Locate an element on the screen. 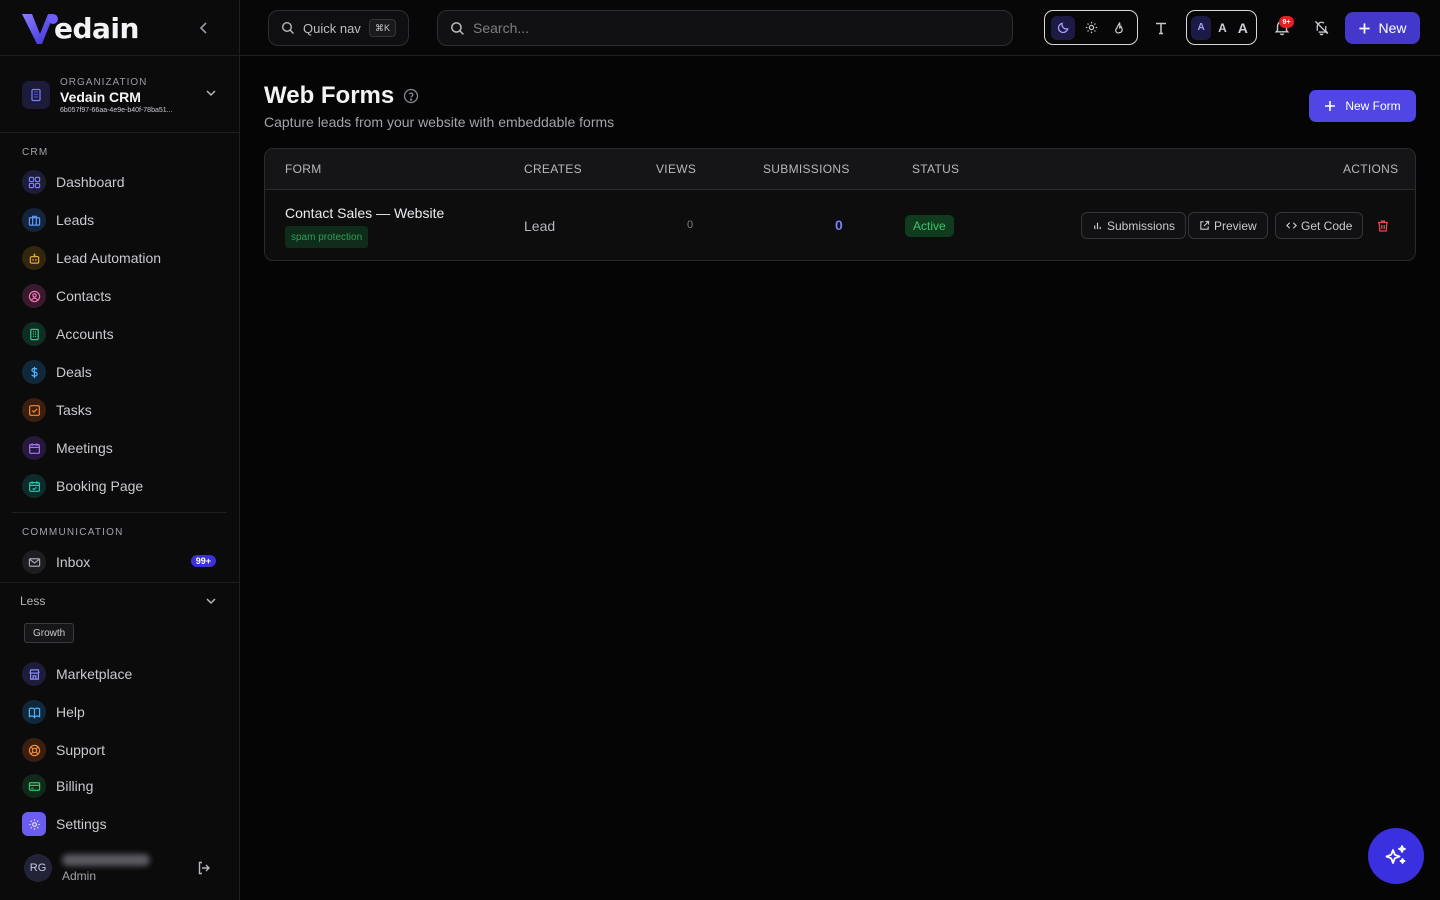 The width and height of the screenshot is (1440, 900). column-header-submissions: SUBMISSIONS is located at coordinates (806, 169).